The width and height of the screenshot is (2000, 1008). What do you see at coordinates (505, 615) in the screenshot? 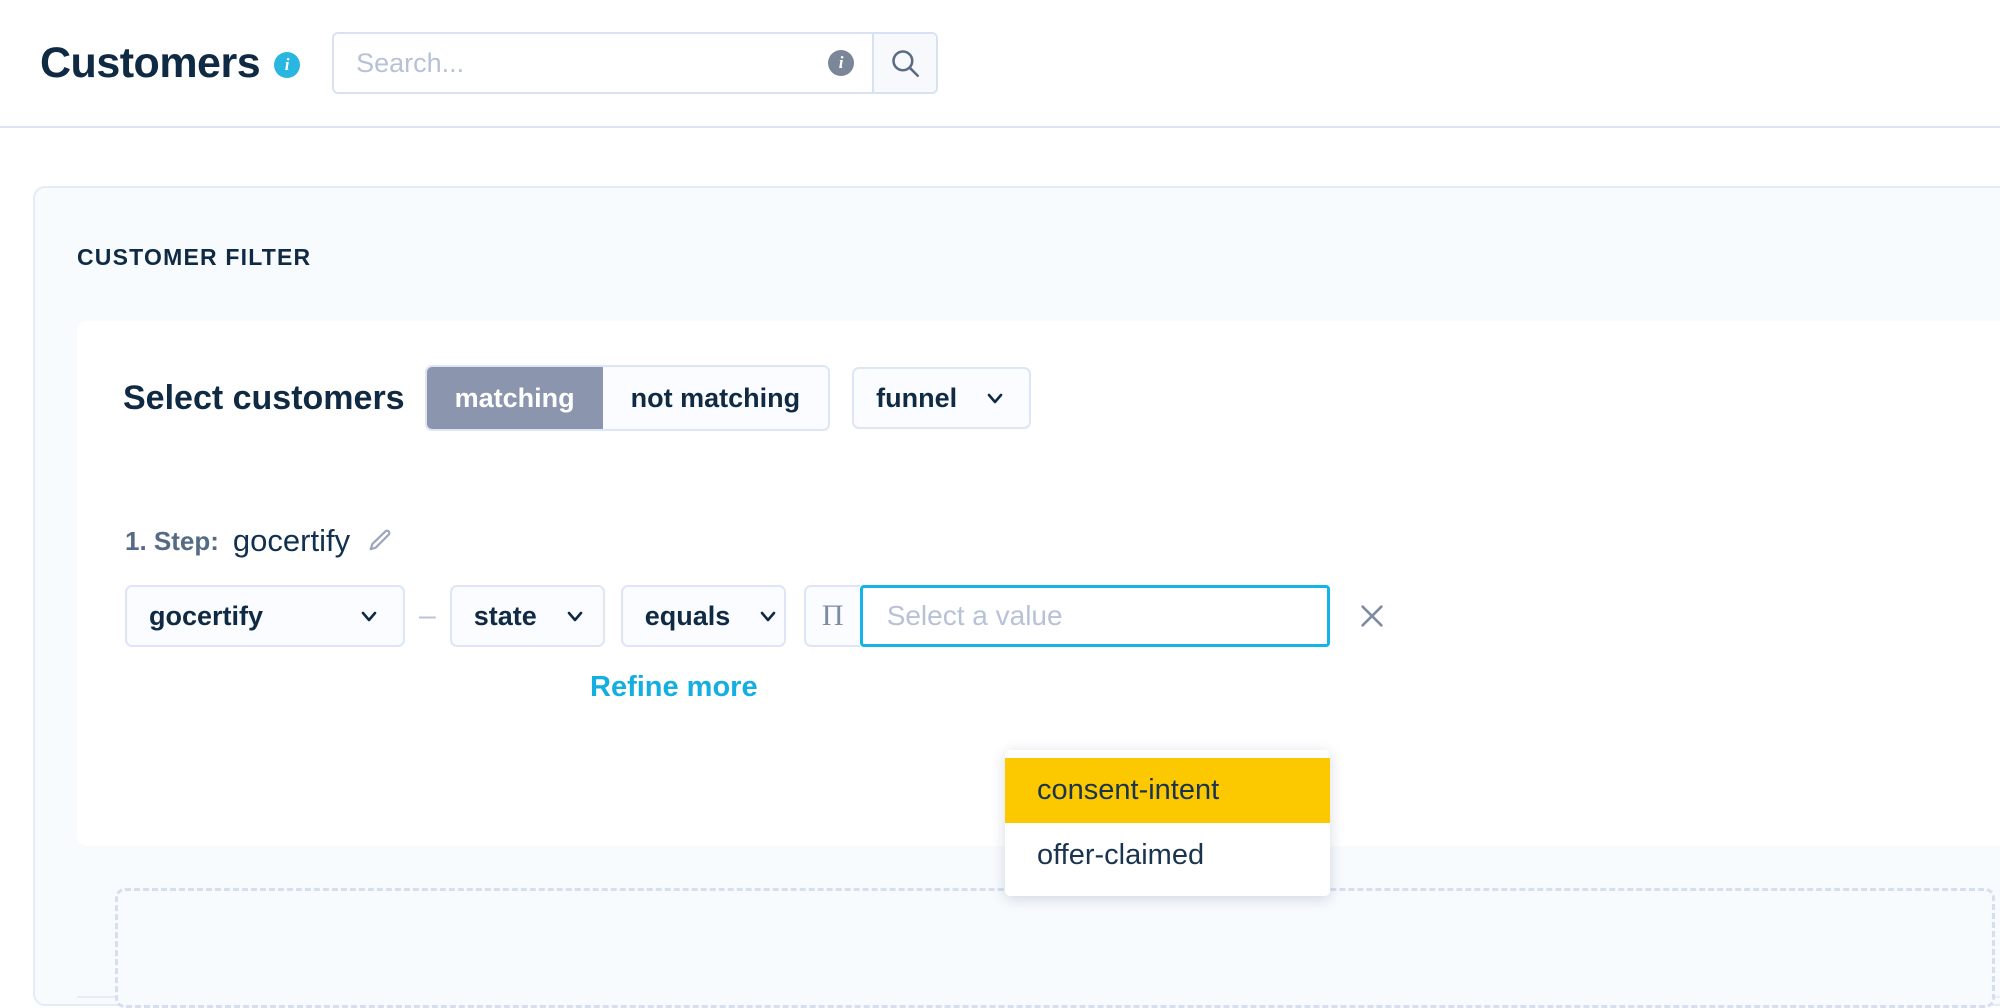
I see `condition-field-value: state` at bounding box center [505, 615].